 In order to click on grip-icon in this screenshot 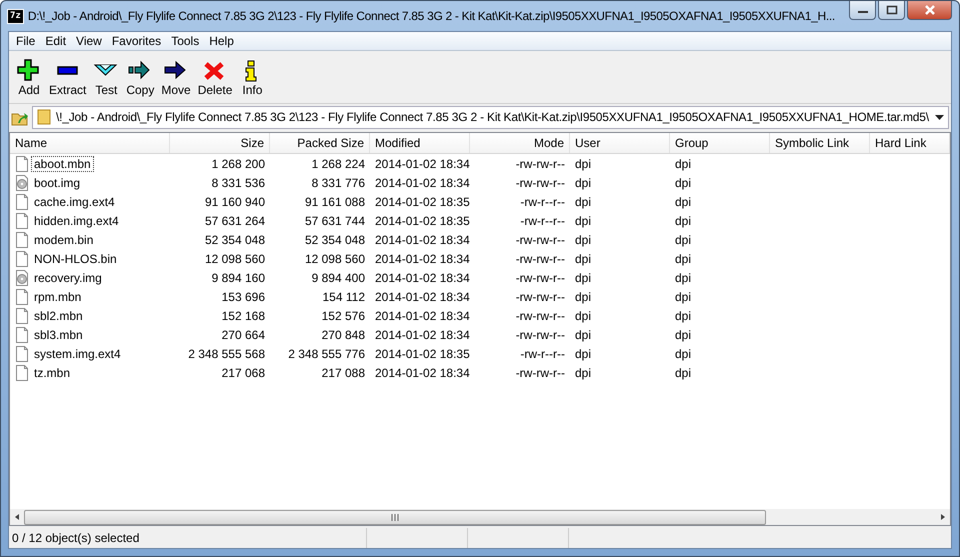, I will do `click(395, 517)`.